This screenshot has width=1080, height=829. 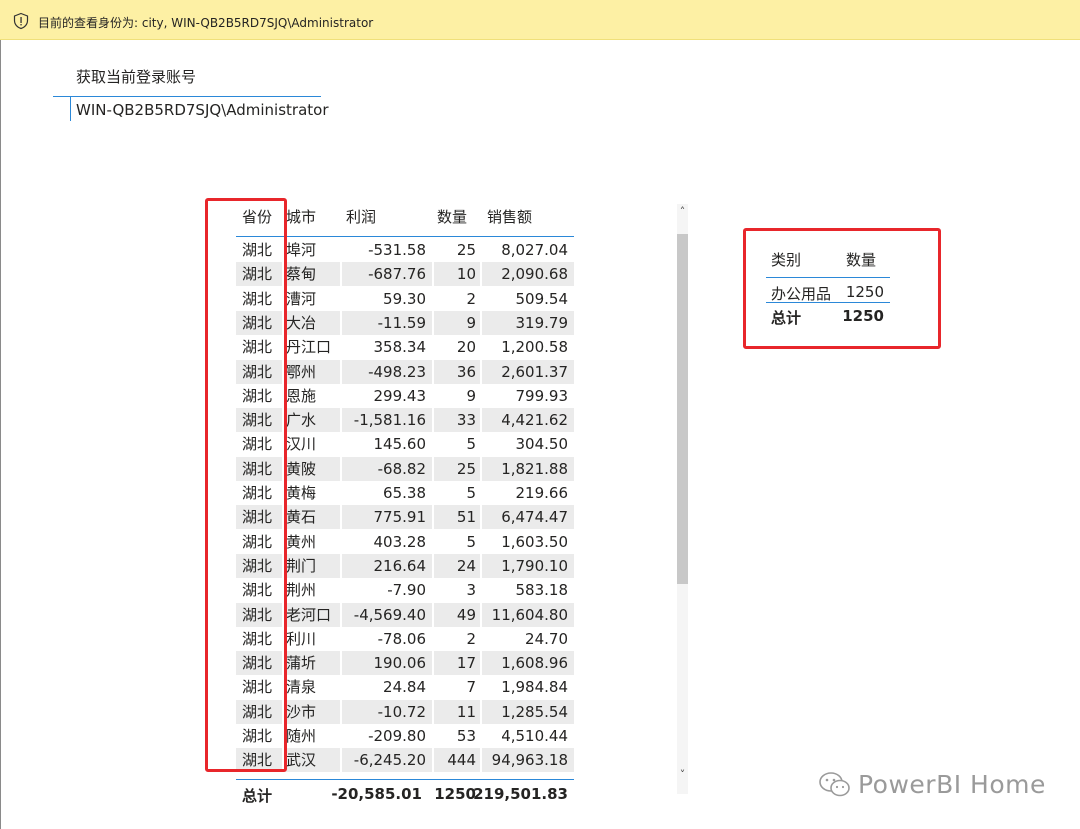 What do you see at coordinates (786, 318) in the screenshot?
I see `summary-total-label: 总计` at bounding box center [786, 318].